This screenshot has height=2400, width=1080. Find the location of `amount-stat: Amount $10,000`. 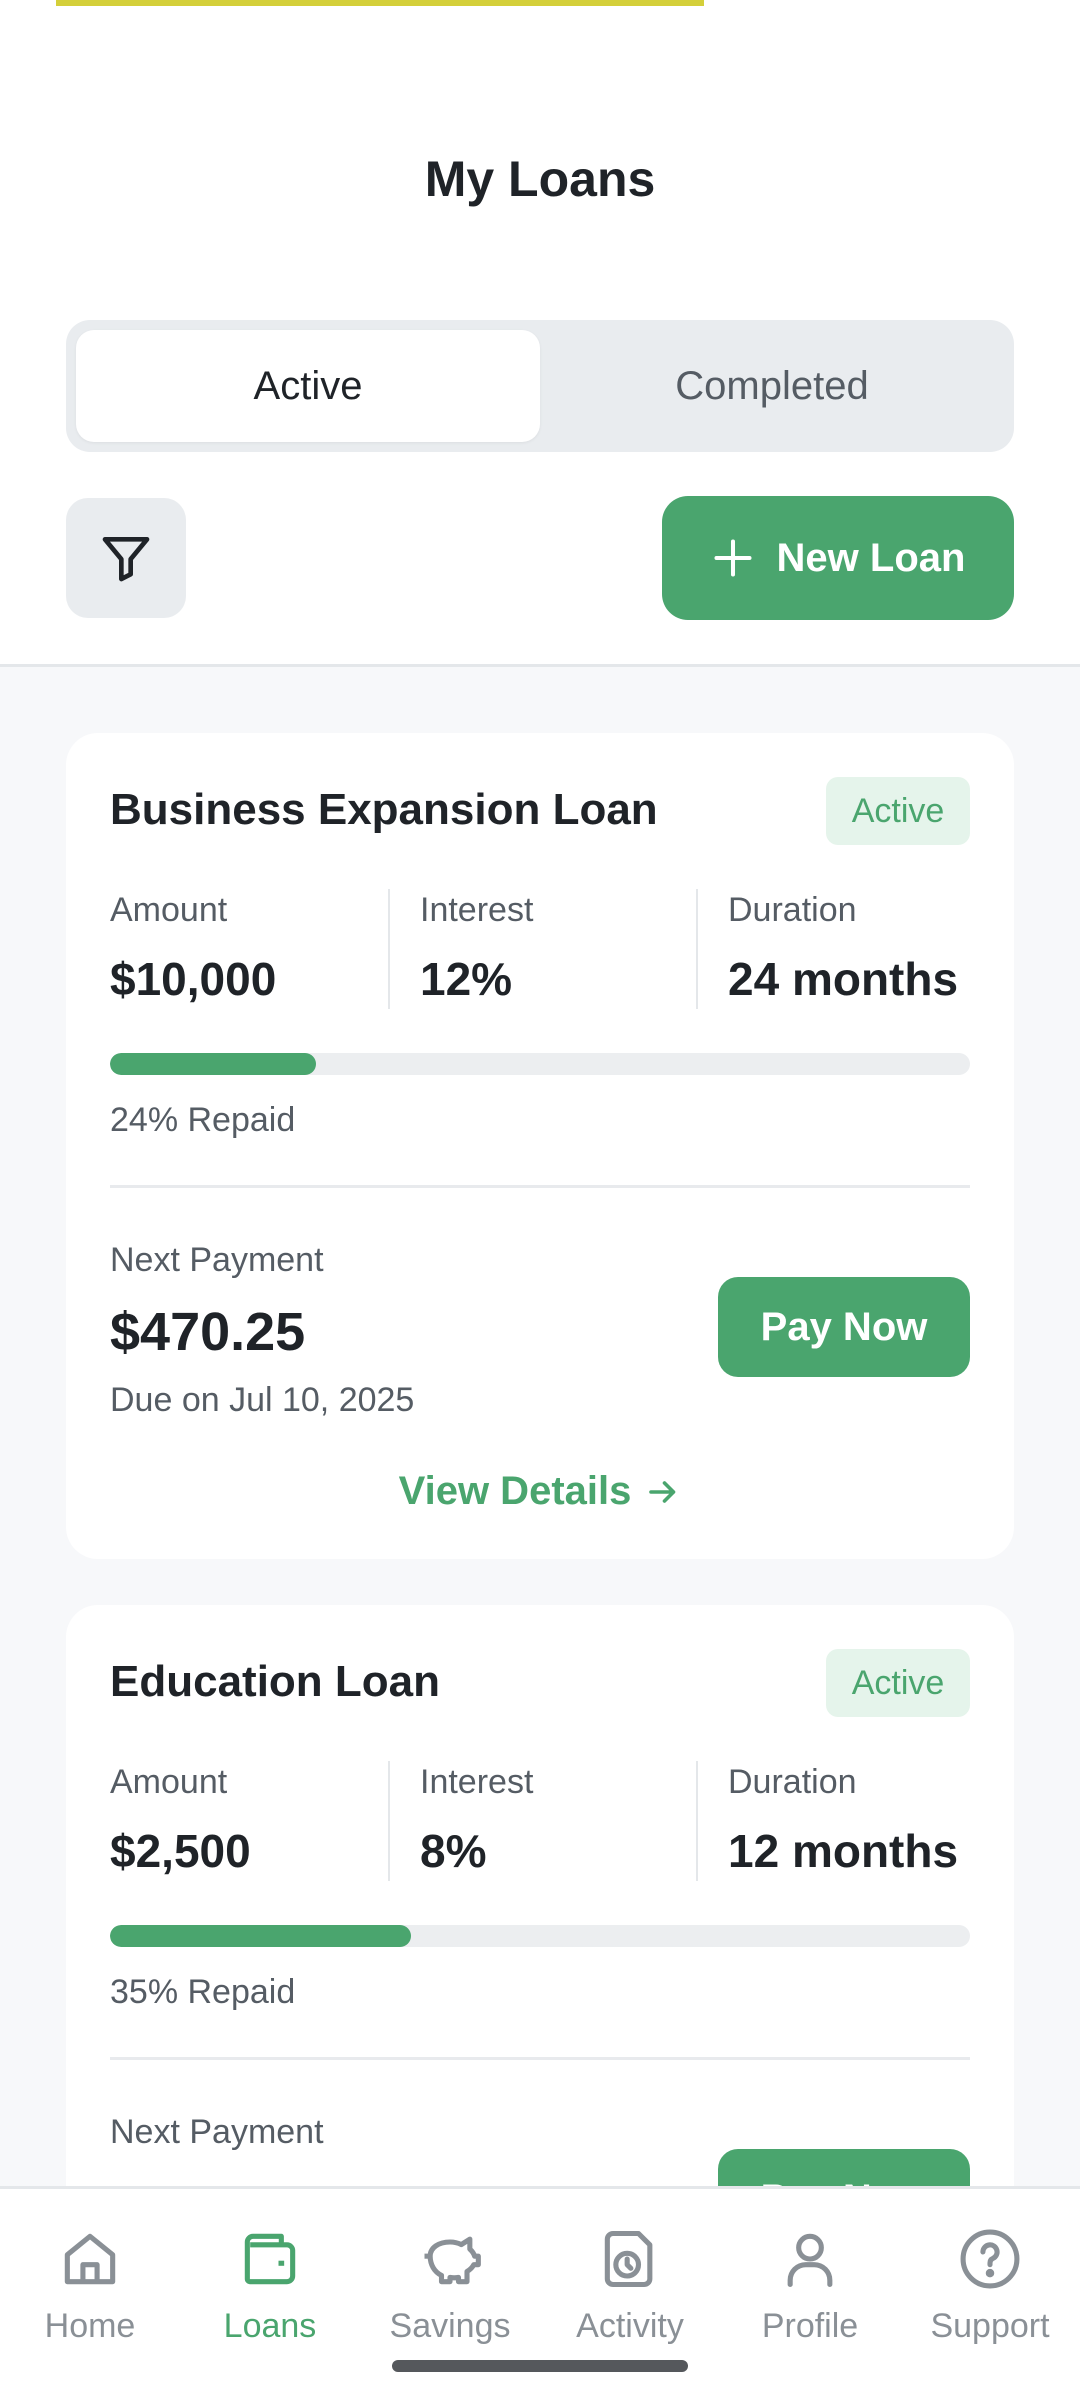

amount-stat: Amount $10,000 is located at coordinates (193, 949).